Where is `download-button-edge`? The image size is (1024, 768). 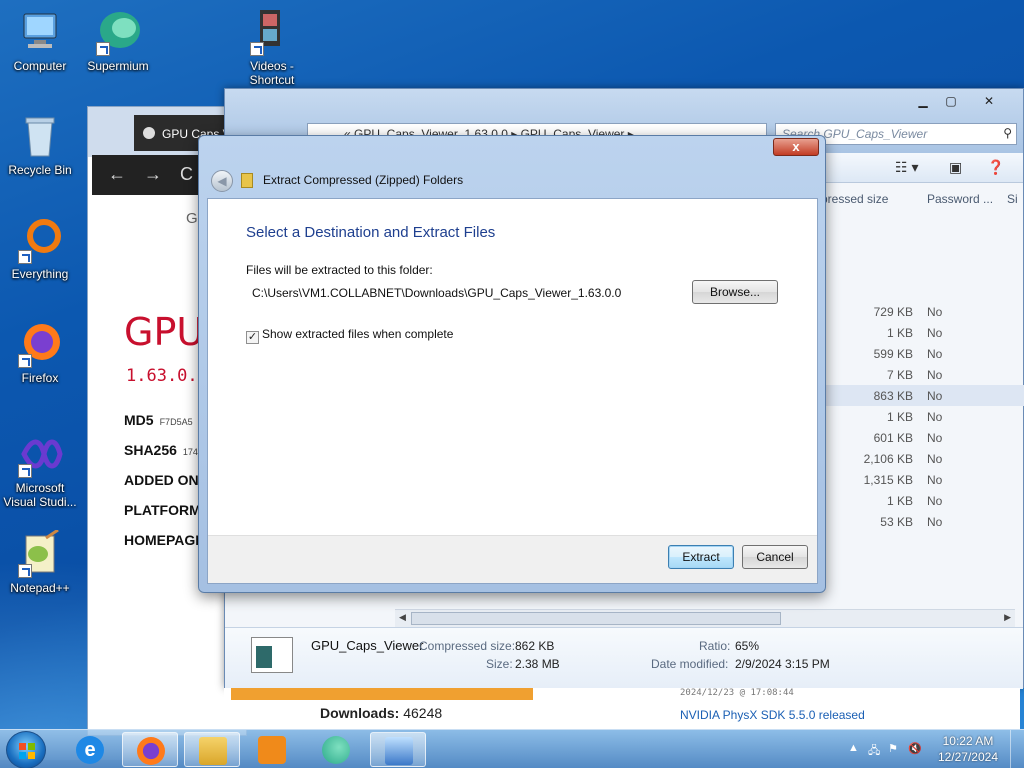
download-button-edge is located at coordinates (382, 694).